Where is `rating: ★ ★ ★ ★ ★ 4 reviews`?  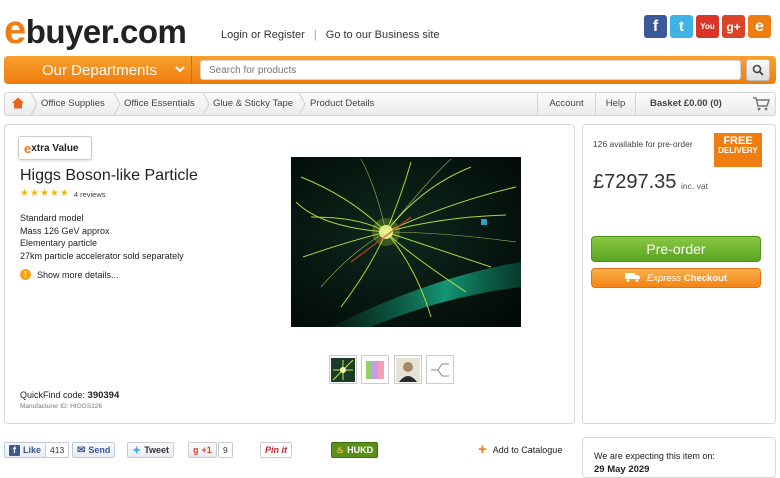 rating: ★ ★ ★ ★ ★ 4 reviews is located at coordinates (63, 194).